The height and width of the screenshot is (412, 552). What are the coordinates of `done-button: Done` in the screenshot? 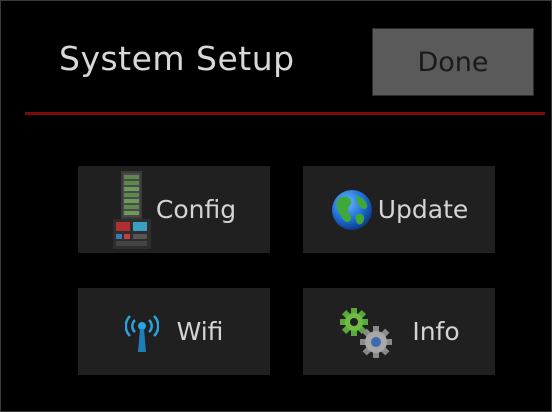 It's located at (453, 62).